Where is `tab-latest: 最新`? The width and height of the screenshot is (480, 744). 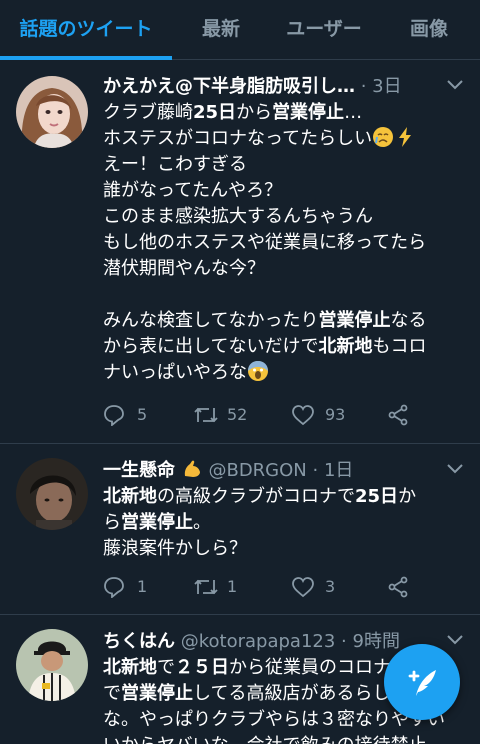
tab-latest: 最新 is located at coordinates (221, 30).